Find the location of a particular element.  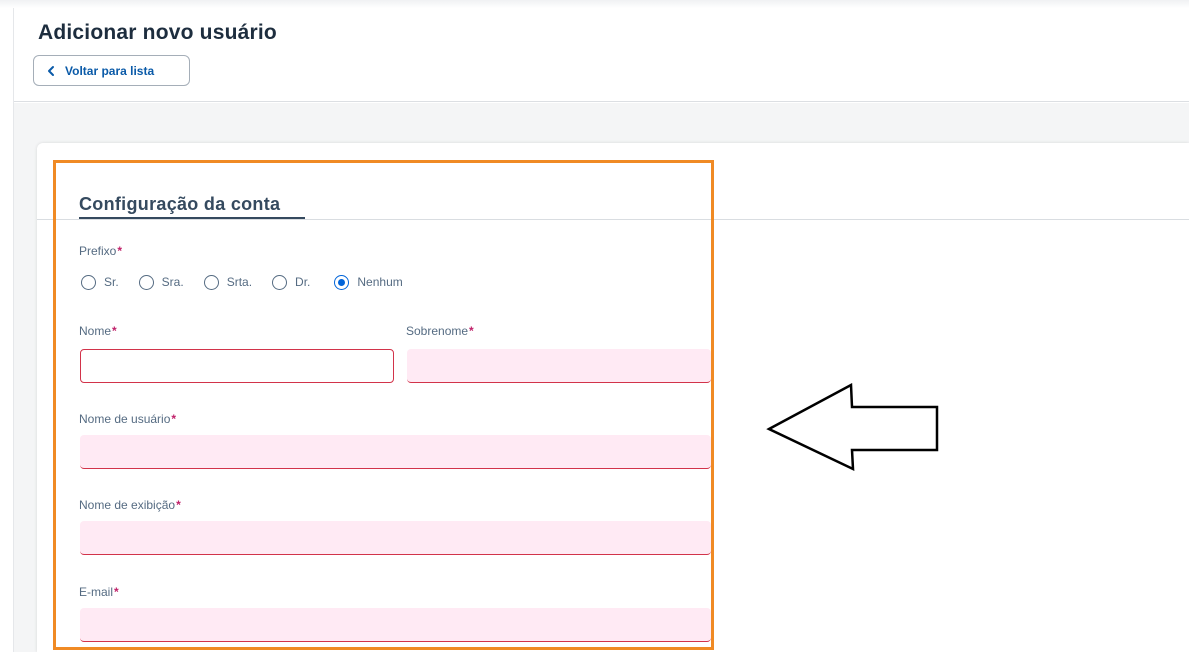

radio-option-nenhum: Nenhum is located at coordinates (368, 282).